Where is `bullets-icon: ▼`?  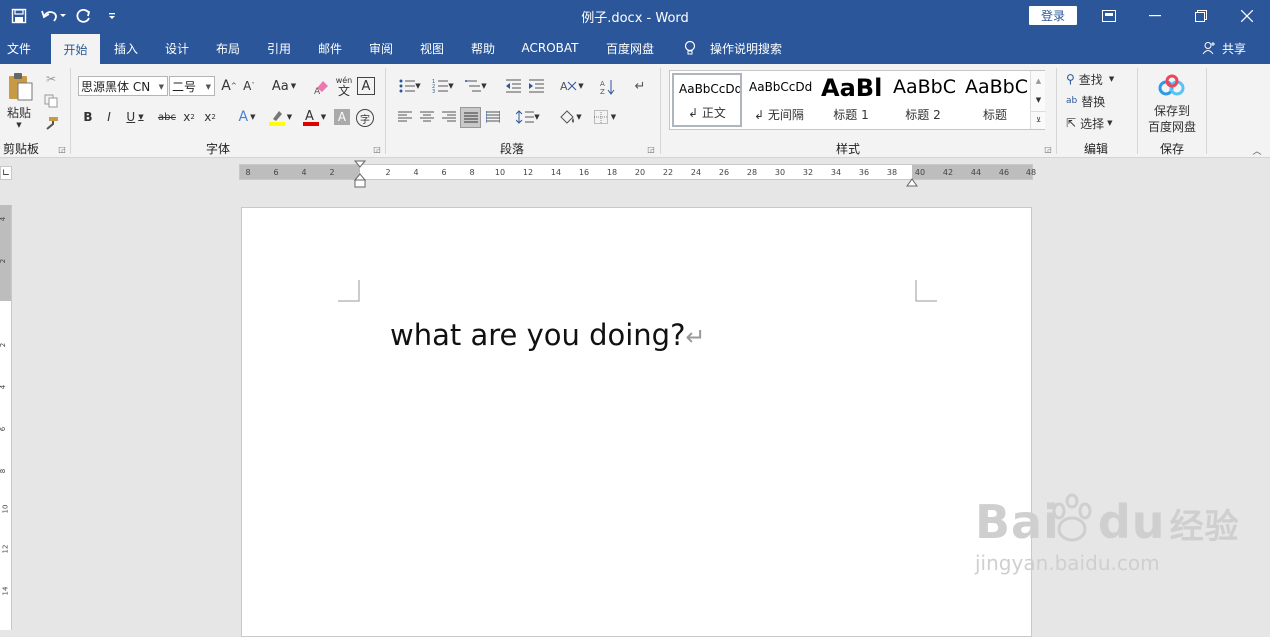 bullets-icon: ▼ is located at coordinates (410, 86).